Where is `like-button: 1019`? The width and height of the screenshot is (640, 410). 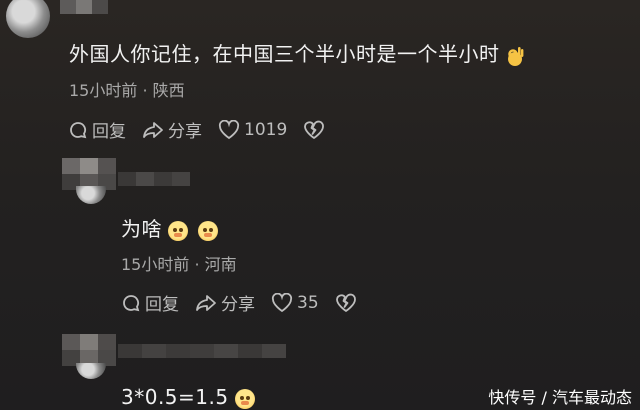
like-button: 1019 is located at coordinates (253, 129).